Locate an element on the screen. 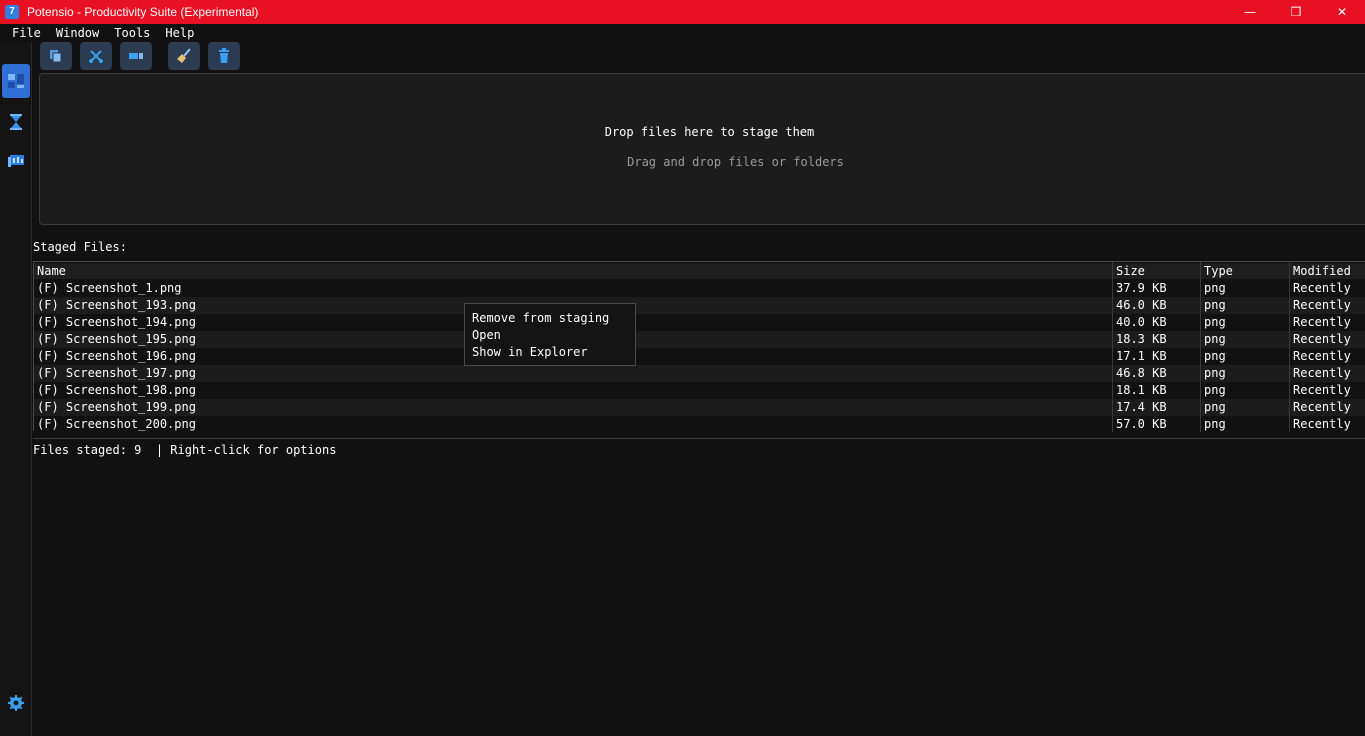 The width and height of the screenshot is (1365, 736). table-row: (F) Screenshot_193.png 46.0 KB png Recently is located at coordinates (699, 305).